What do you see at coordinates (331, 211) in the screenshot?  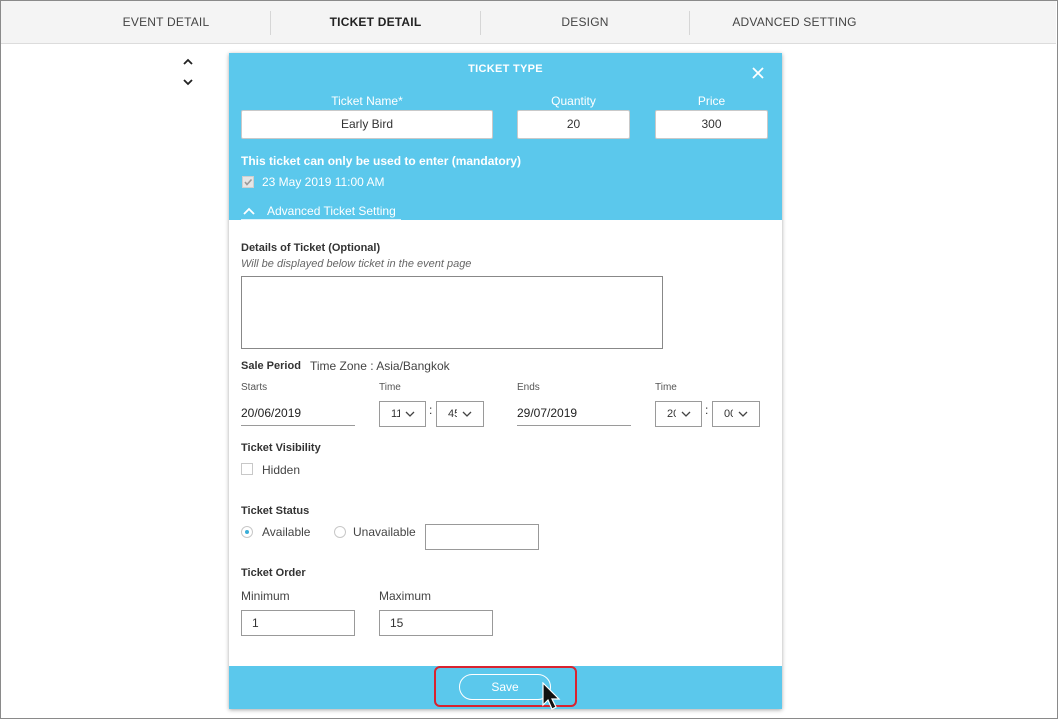 I see `advanced-ticket-setting-label: Advanced Ticket Setting` at bounding box center [331, 211].